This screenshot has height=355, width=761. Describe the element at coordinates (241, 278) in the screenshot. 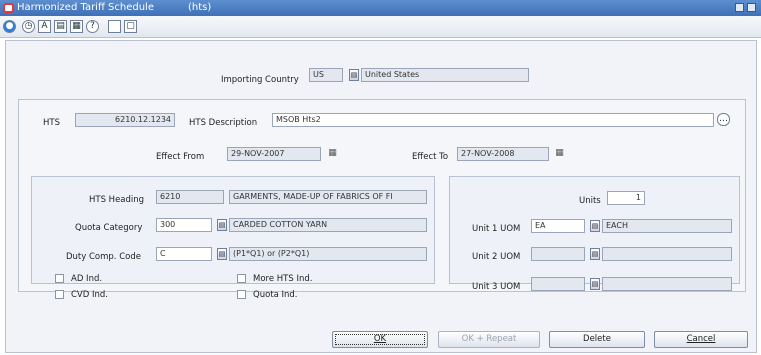

I see `more-hts-ind-checkbox` at that location.